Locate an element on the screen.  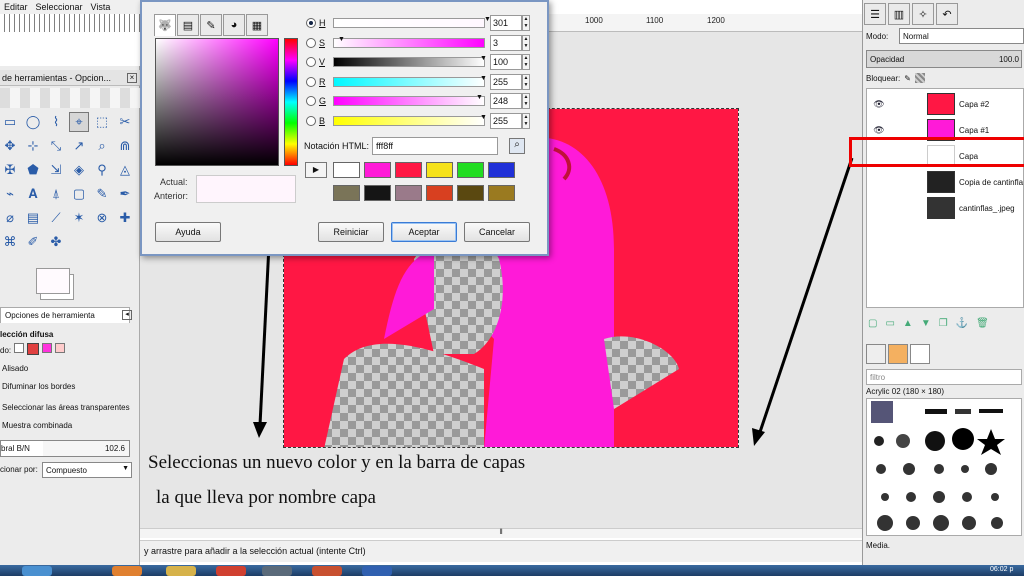
paths-tab-icon: ✧ is located at coordinates (923, 14).